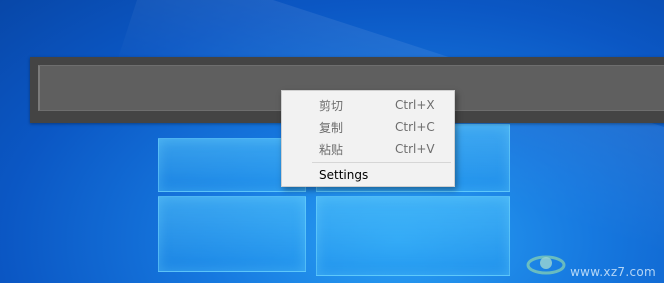  What do you see at coordinates (344, 175) in the screenshot?
I see `menu-item-settings-label: Settings` at bounding box center [344, 175].